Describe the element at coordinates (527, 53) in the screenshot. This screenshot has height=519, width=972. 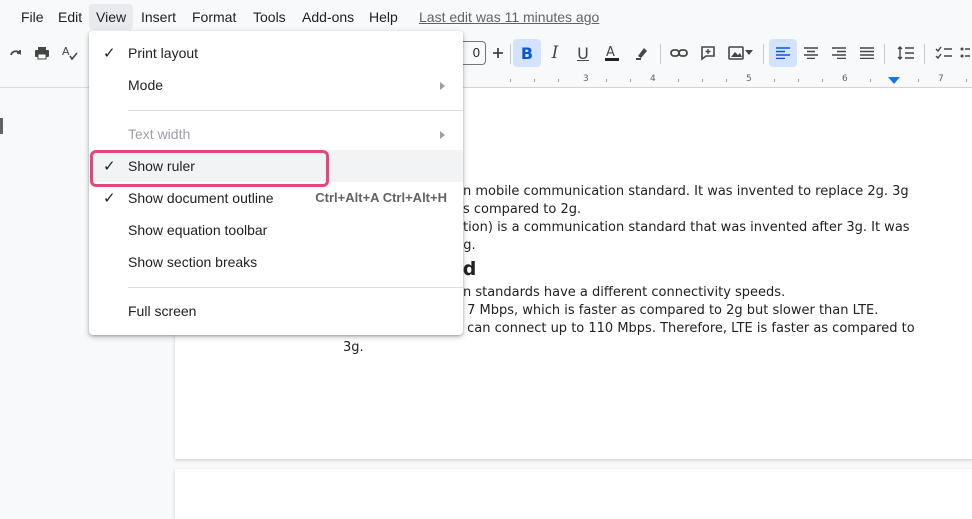
I see `bold-icon: B` at that location.